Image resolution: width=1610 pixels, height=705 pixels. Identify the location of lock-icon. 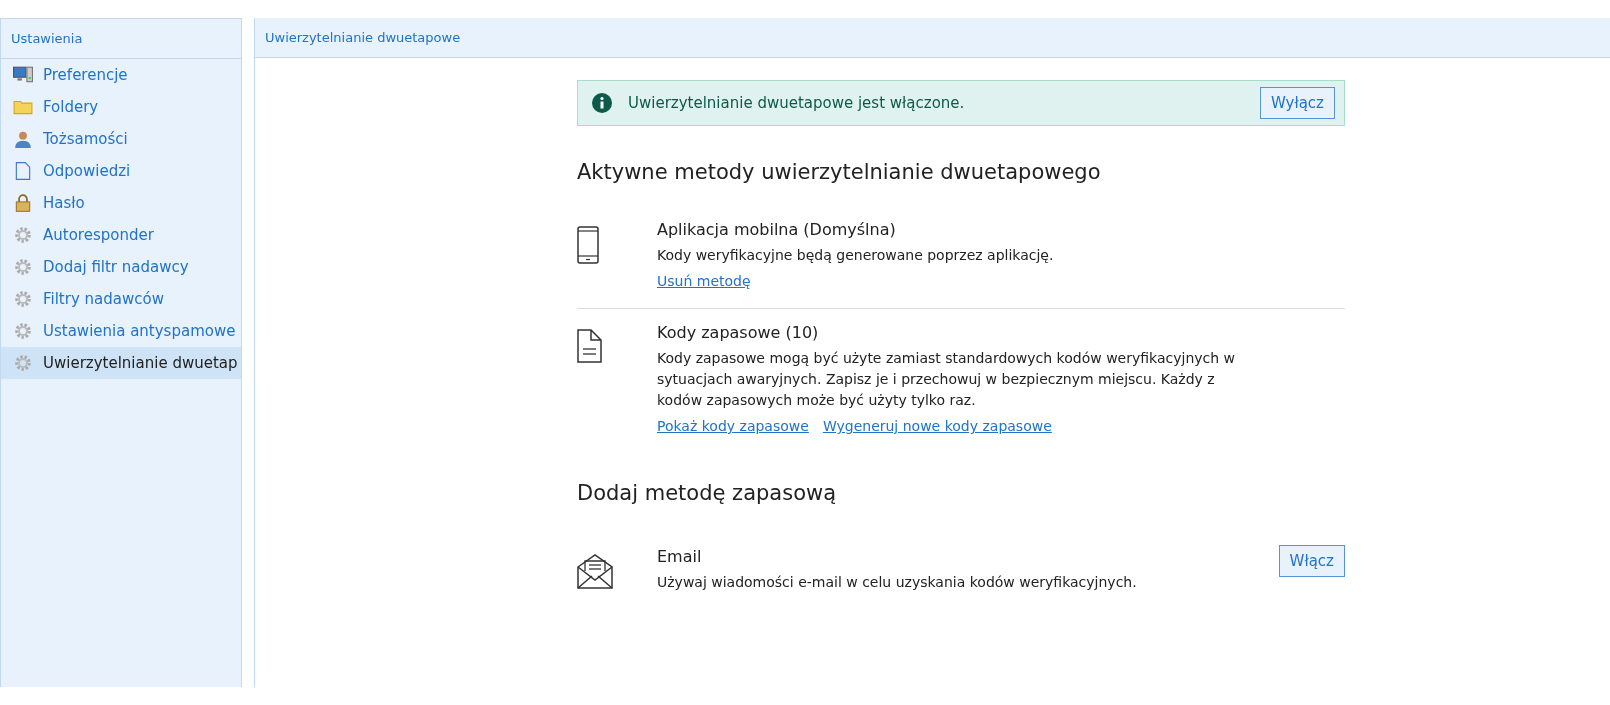
(23, 203).